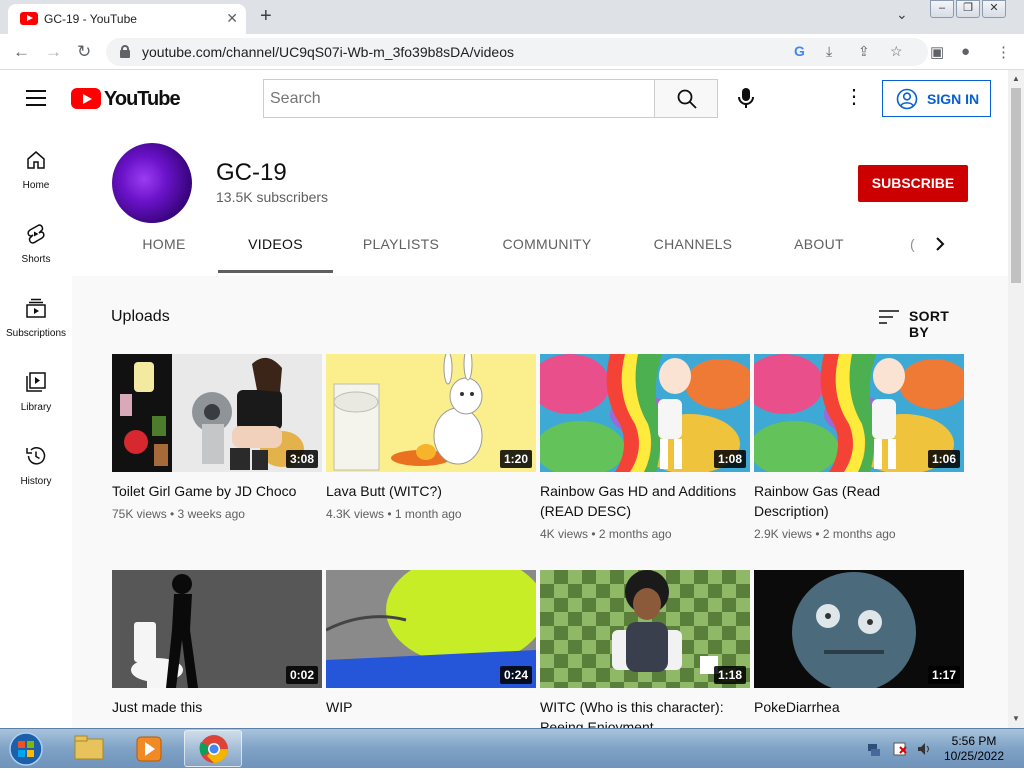 This screenshot has height=773, width=1024. I want to click on video-title: Toilet Girl Game by JD Choco, so click(212, 491).